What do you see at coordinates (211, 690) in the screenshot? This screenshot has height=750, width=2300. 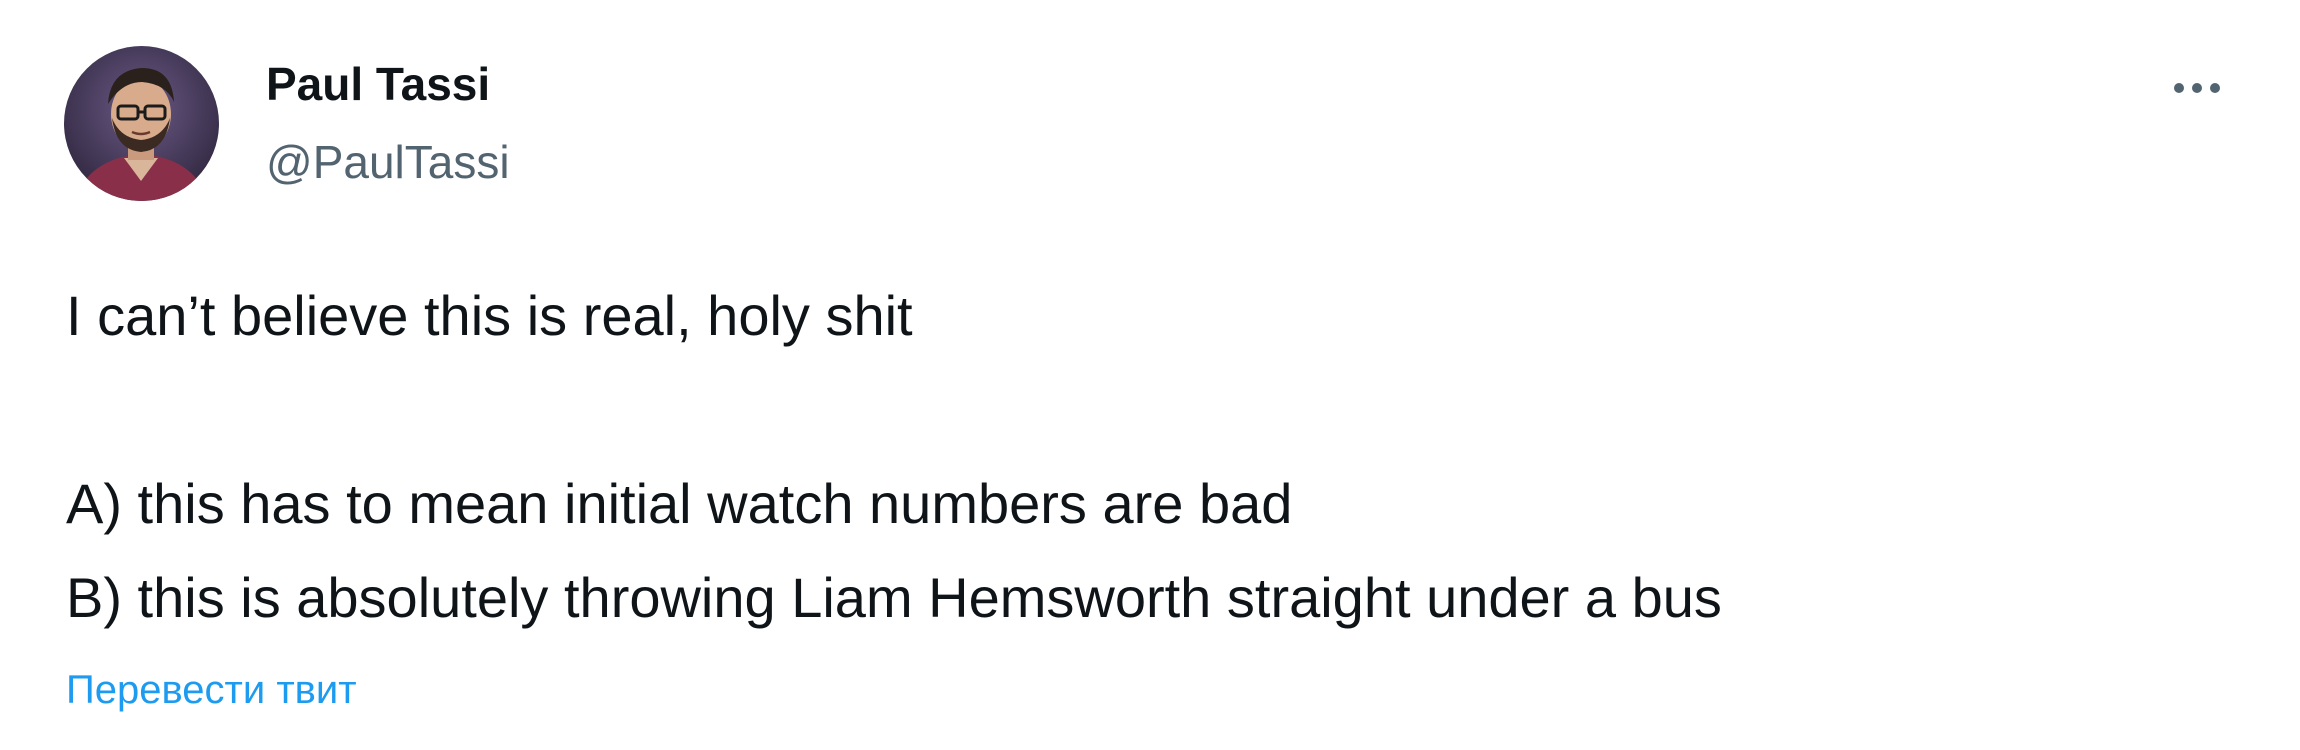 I see `translate-tweet-link: Перевести твит` at bounding box center [211, 690].